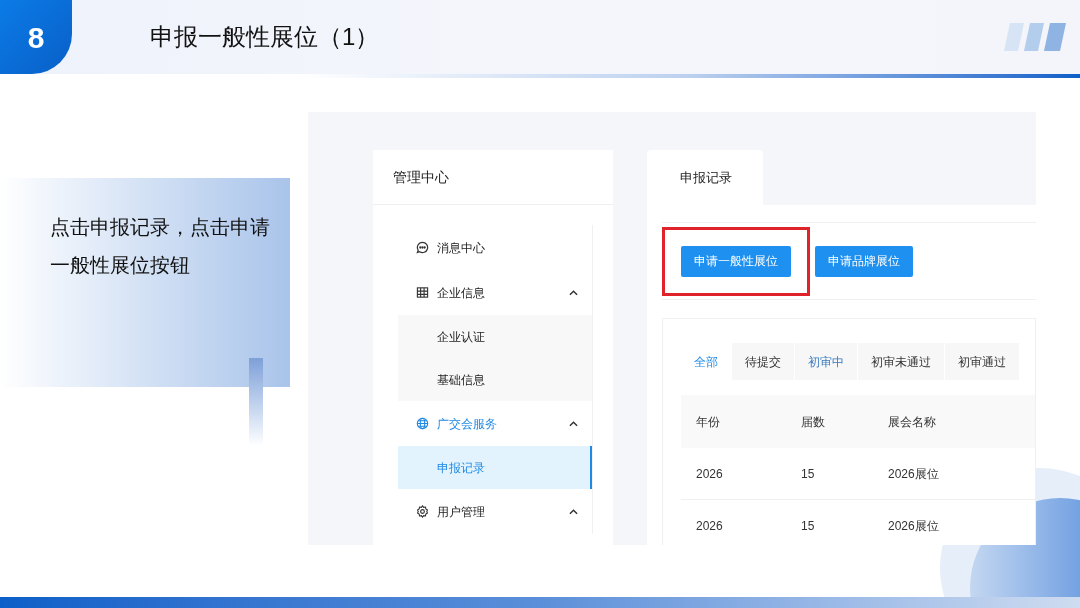 This screenshot has width=1080, height=608. I want to click on menu-item: 消息中心, so click(495, 247).